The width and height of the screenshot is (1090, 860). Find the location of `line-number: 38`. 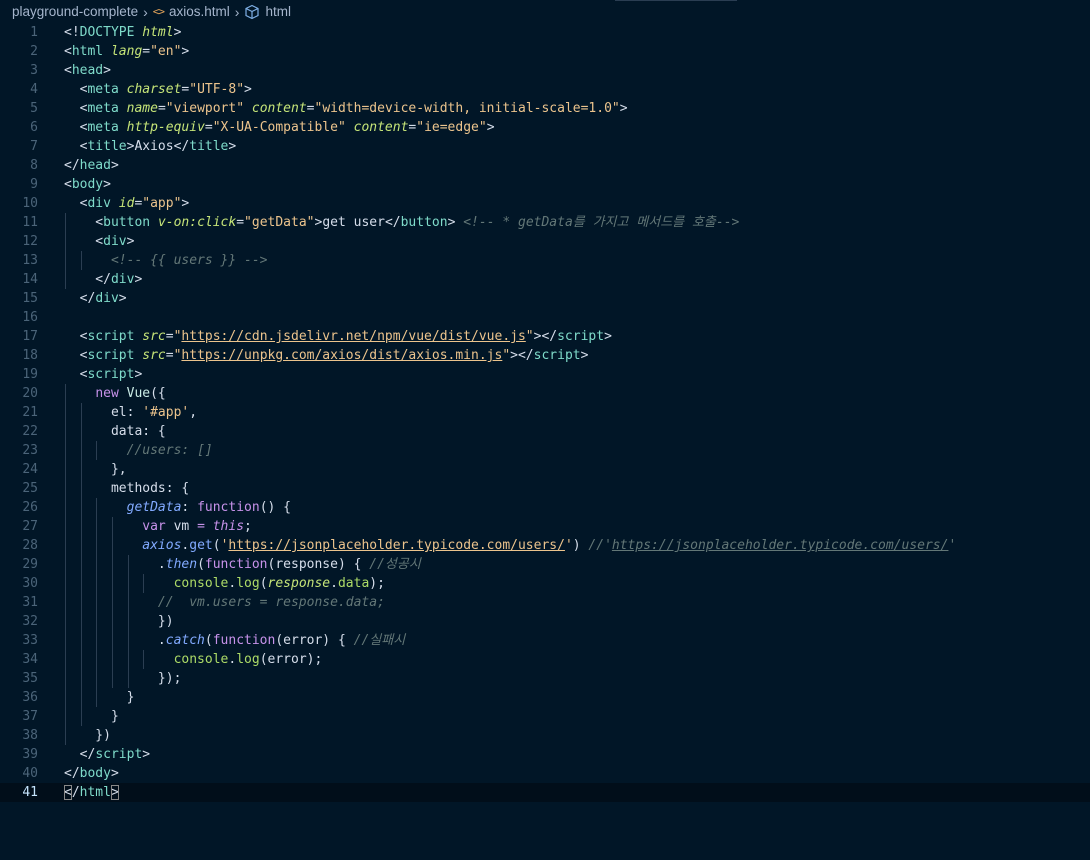

line-number: 38 is located at coordinates (30, 735).